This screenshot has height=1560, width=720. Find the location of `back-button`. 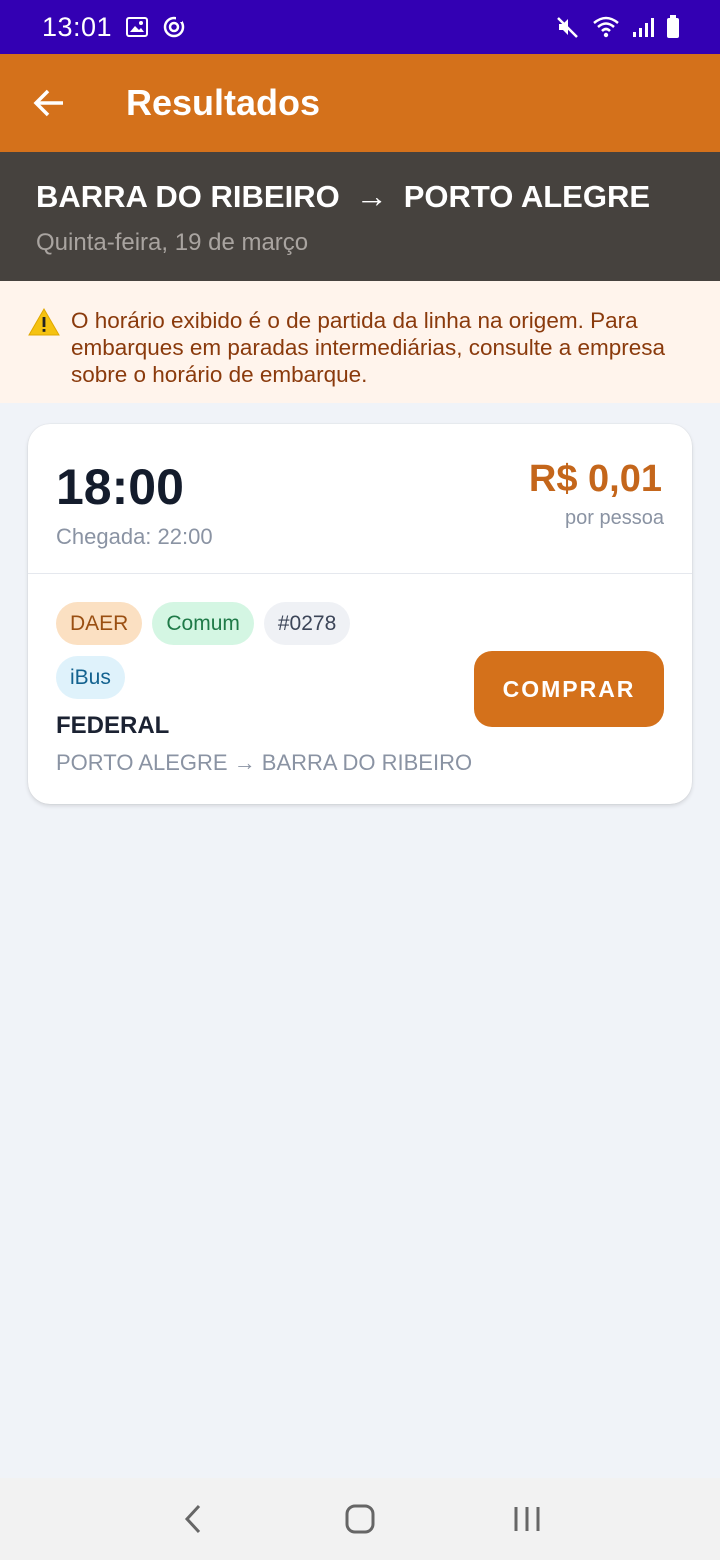

back-button is located at coordinates (49, 103).